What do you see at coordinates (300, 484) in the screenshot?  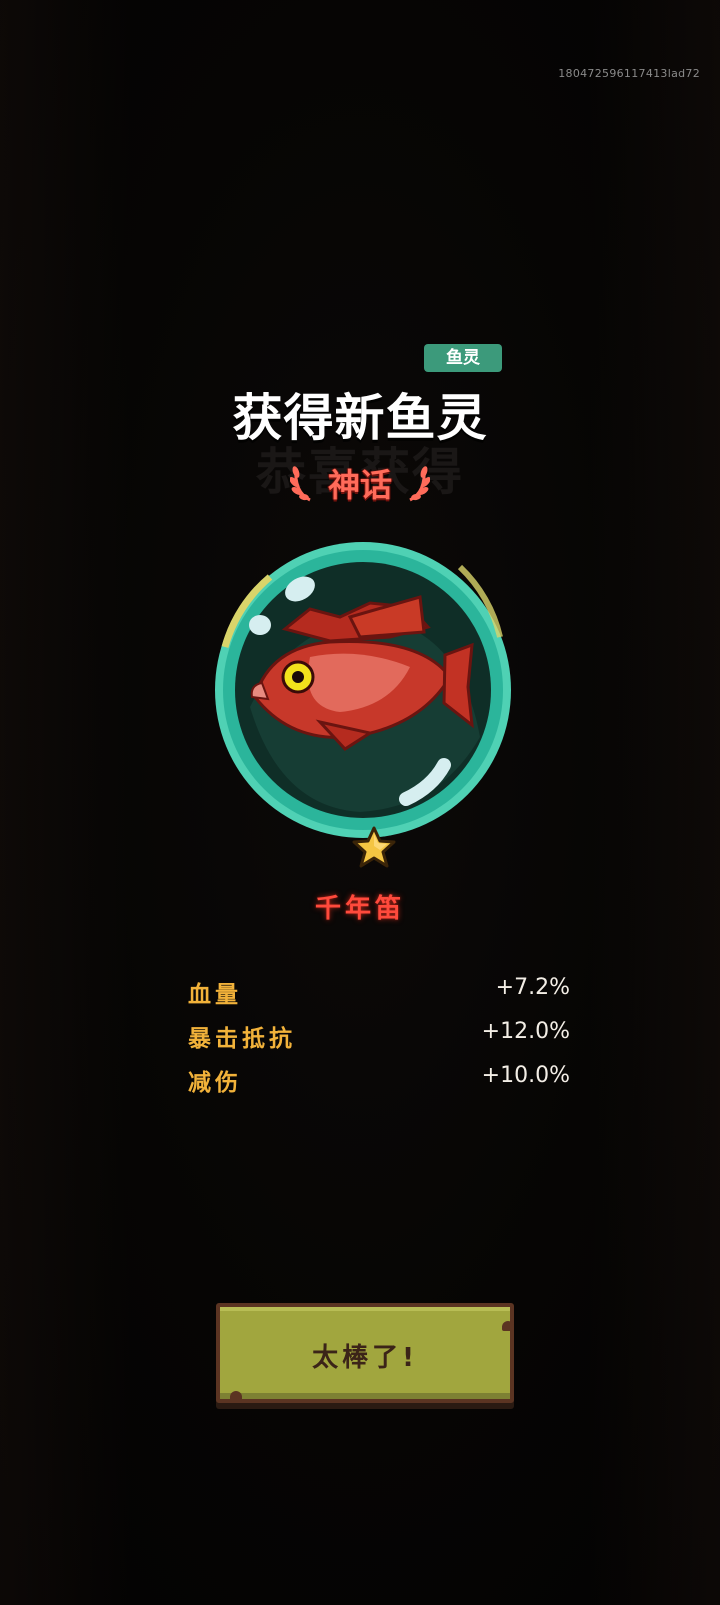 I see `laurel-left-icon` at bounding box center [300, 484].